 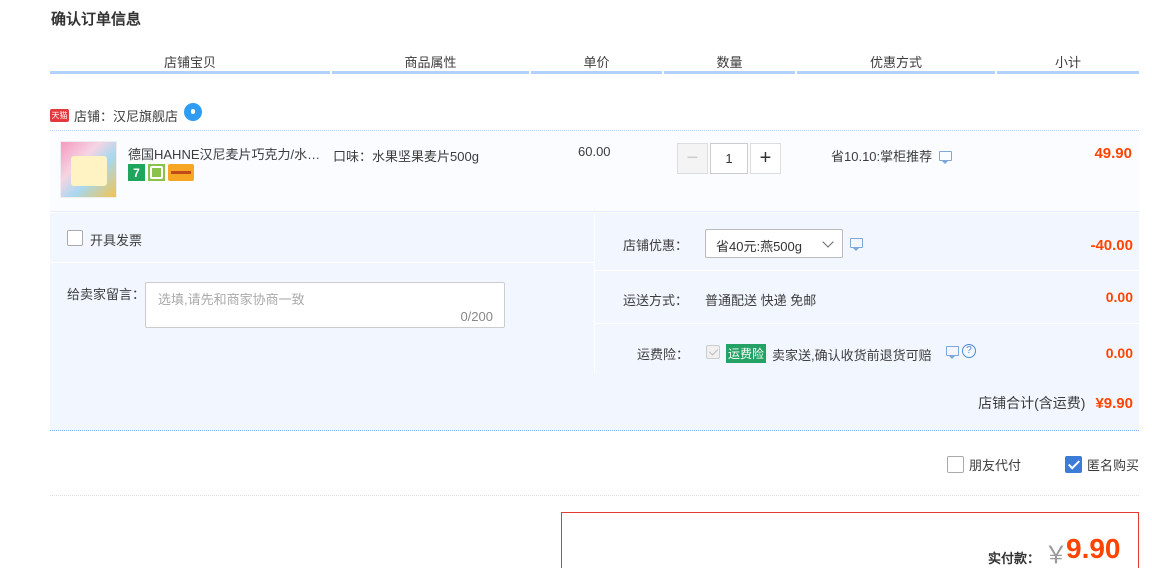 What do you see at coordinates (75, 238) in the screenshot?
I see `invoice-checkbox` at bounding box center [75, 238].